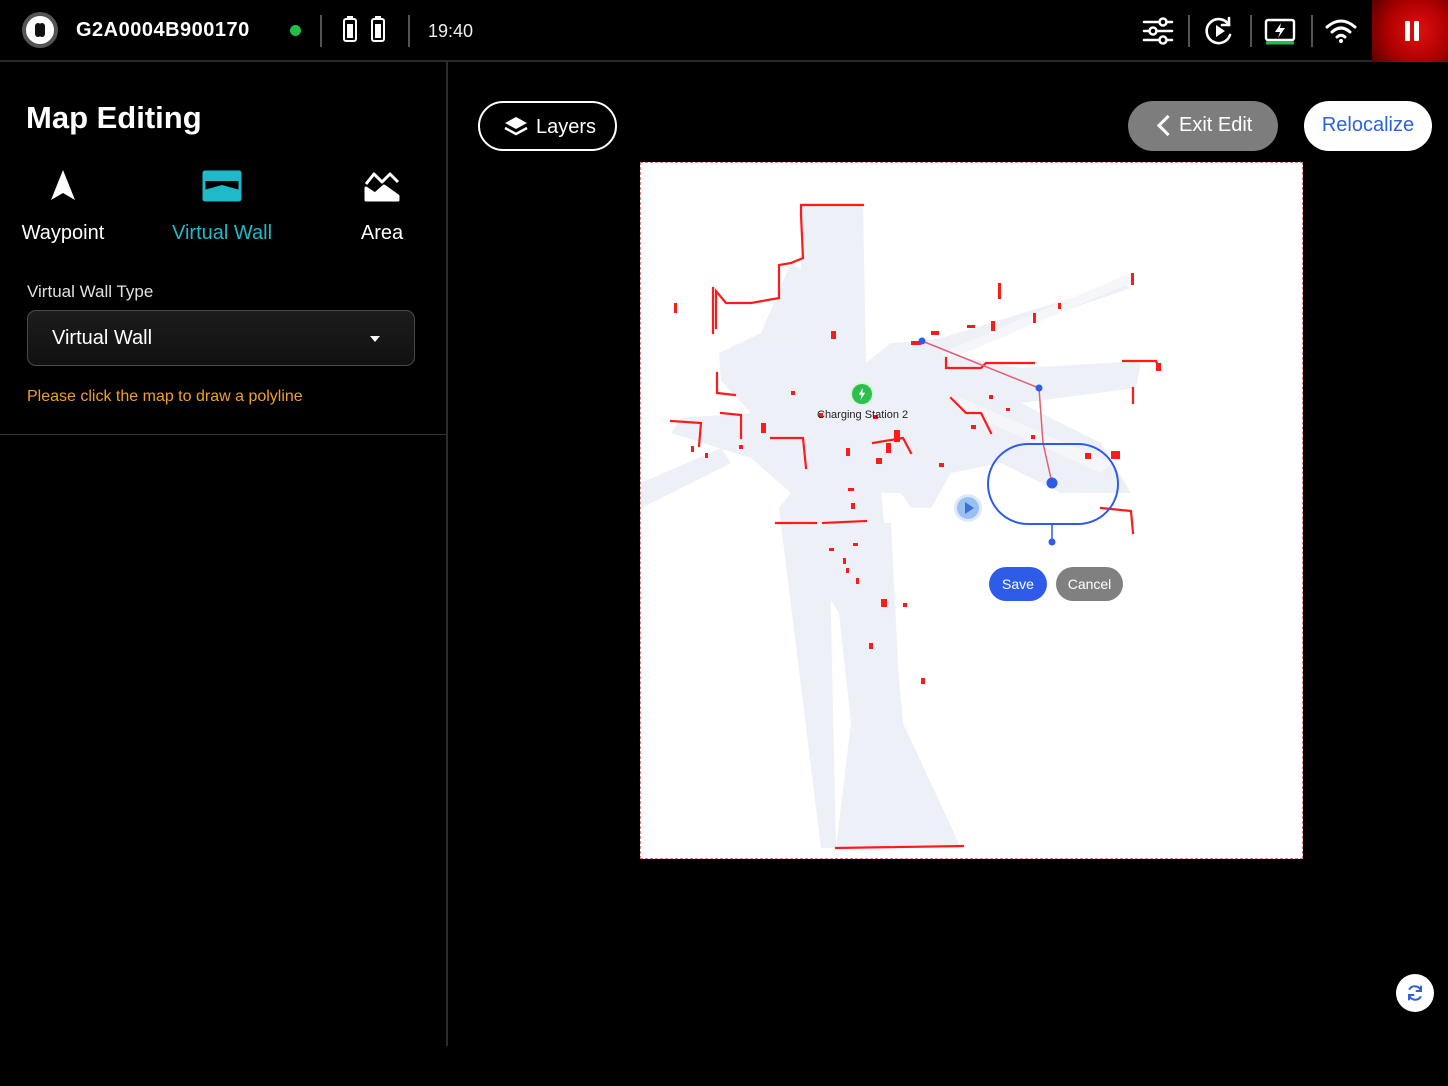  Describe the element at coordinates (566, 127) in the screenshot. I see `layers-label: Layers` at that location.